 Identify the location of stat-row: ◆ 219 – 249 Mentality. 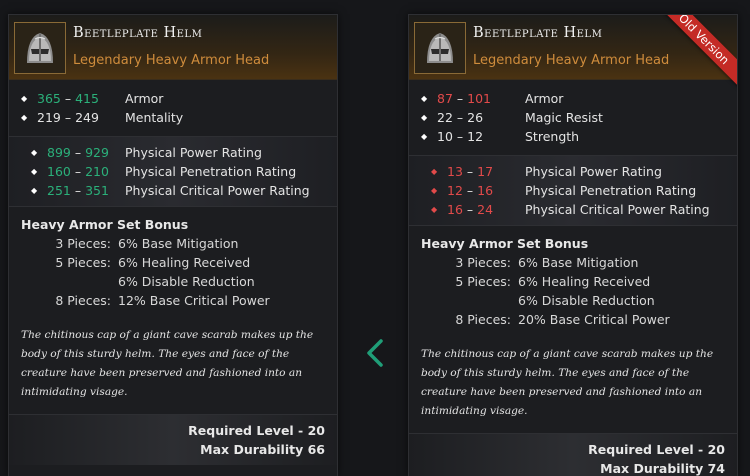
(173, 117).